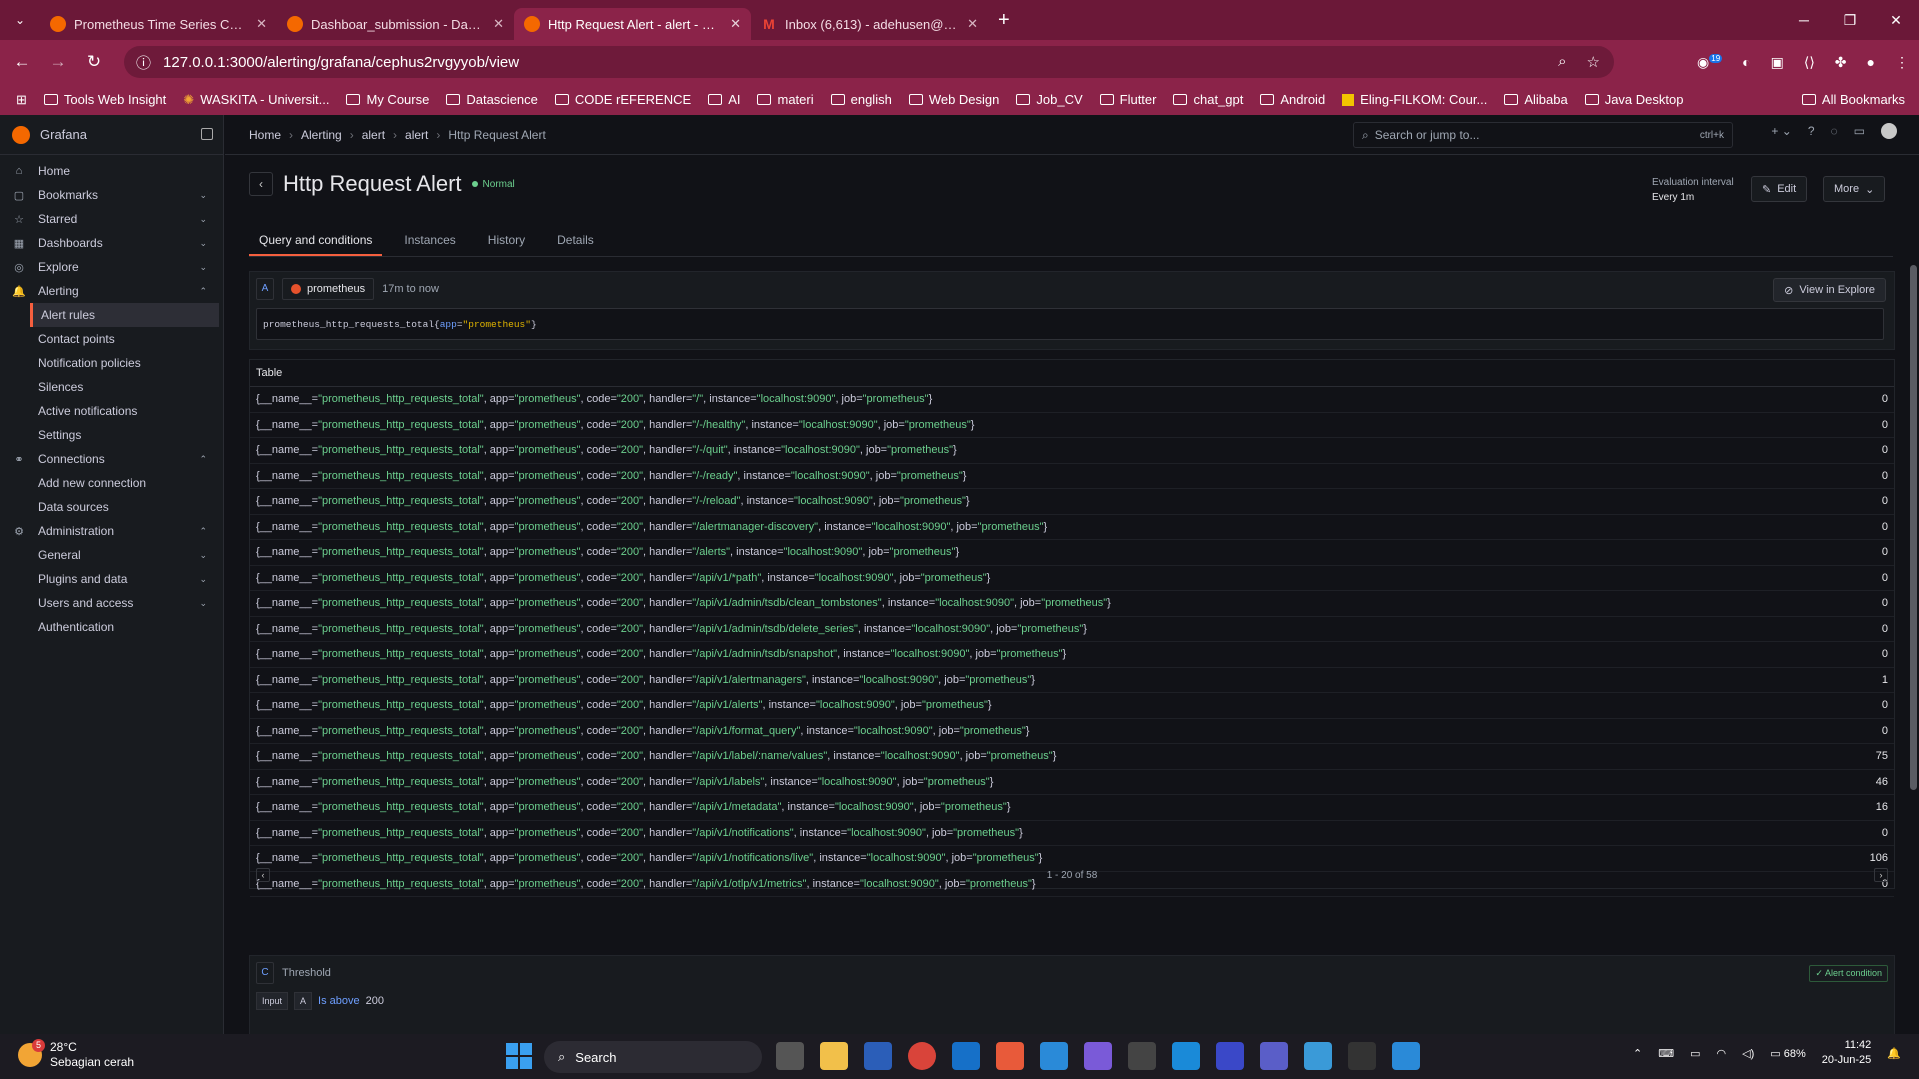  What do you see at coordinates (1841, 62) in the screenshot?
I see `extensions-puzzle-icon: ✤` at bounding box center [1841, 62].